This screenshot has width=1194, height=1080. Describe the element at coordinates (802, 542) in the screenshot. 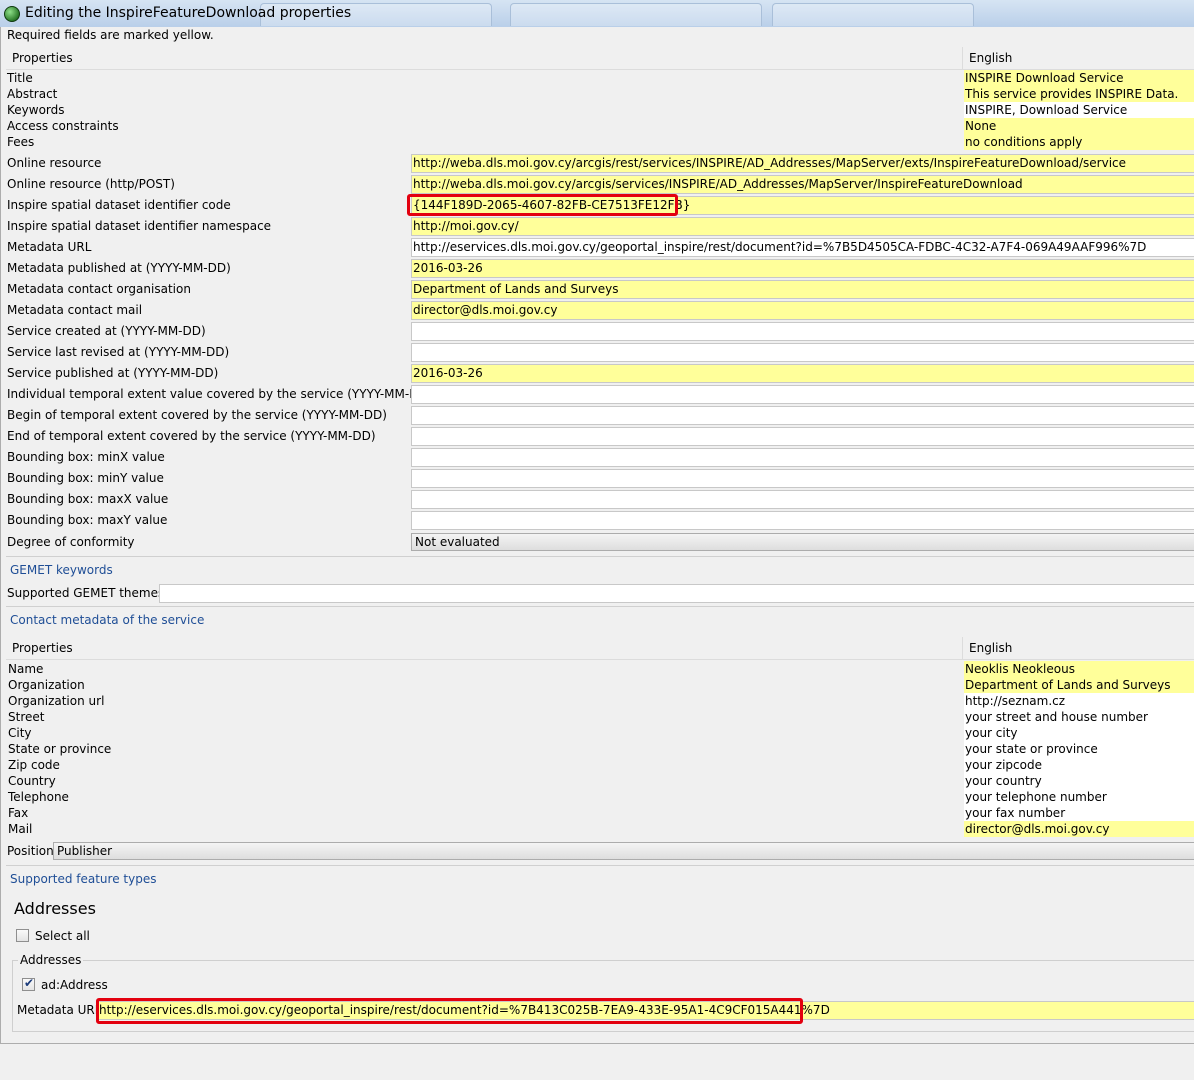

I see `conformity-select: Not evaluated` at that location.